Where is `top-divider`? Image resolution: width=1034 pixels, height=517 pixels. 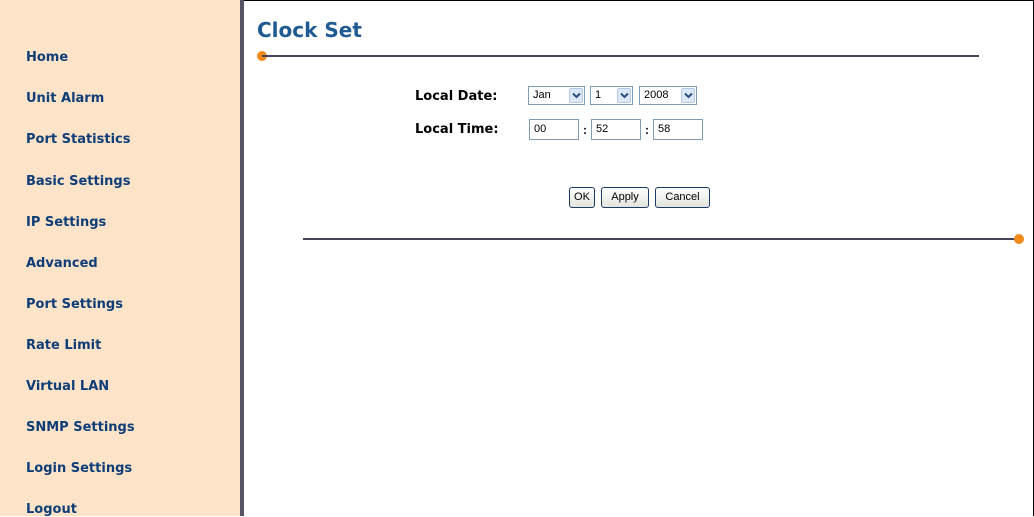
top-divider is located at coordinates (620, 56).